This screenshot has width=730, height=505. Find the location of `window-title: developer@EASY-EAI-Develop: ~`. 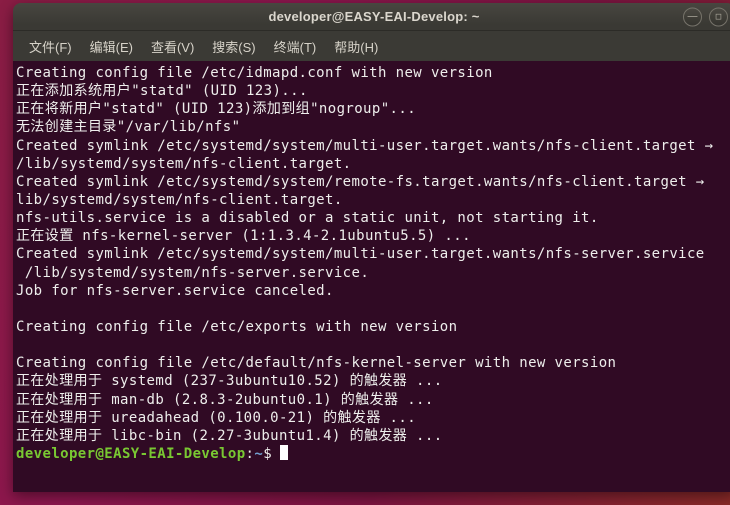

window-title: developer@EASY-EAI-Develop: ~ is located at coordinates (374, 16).